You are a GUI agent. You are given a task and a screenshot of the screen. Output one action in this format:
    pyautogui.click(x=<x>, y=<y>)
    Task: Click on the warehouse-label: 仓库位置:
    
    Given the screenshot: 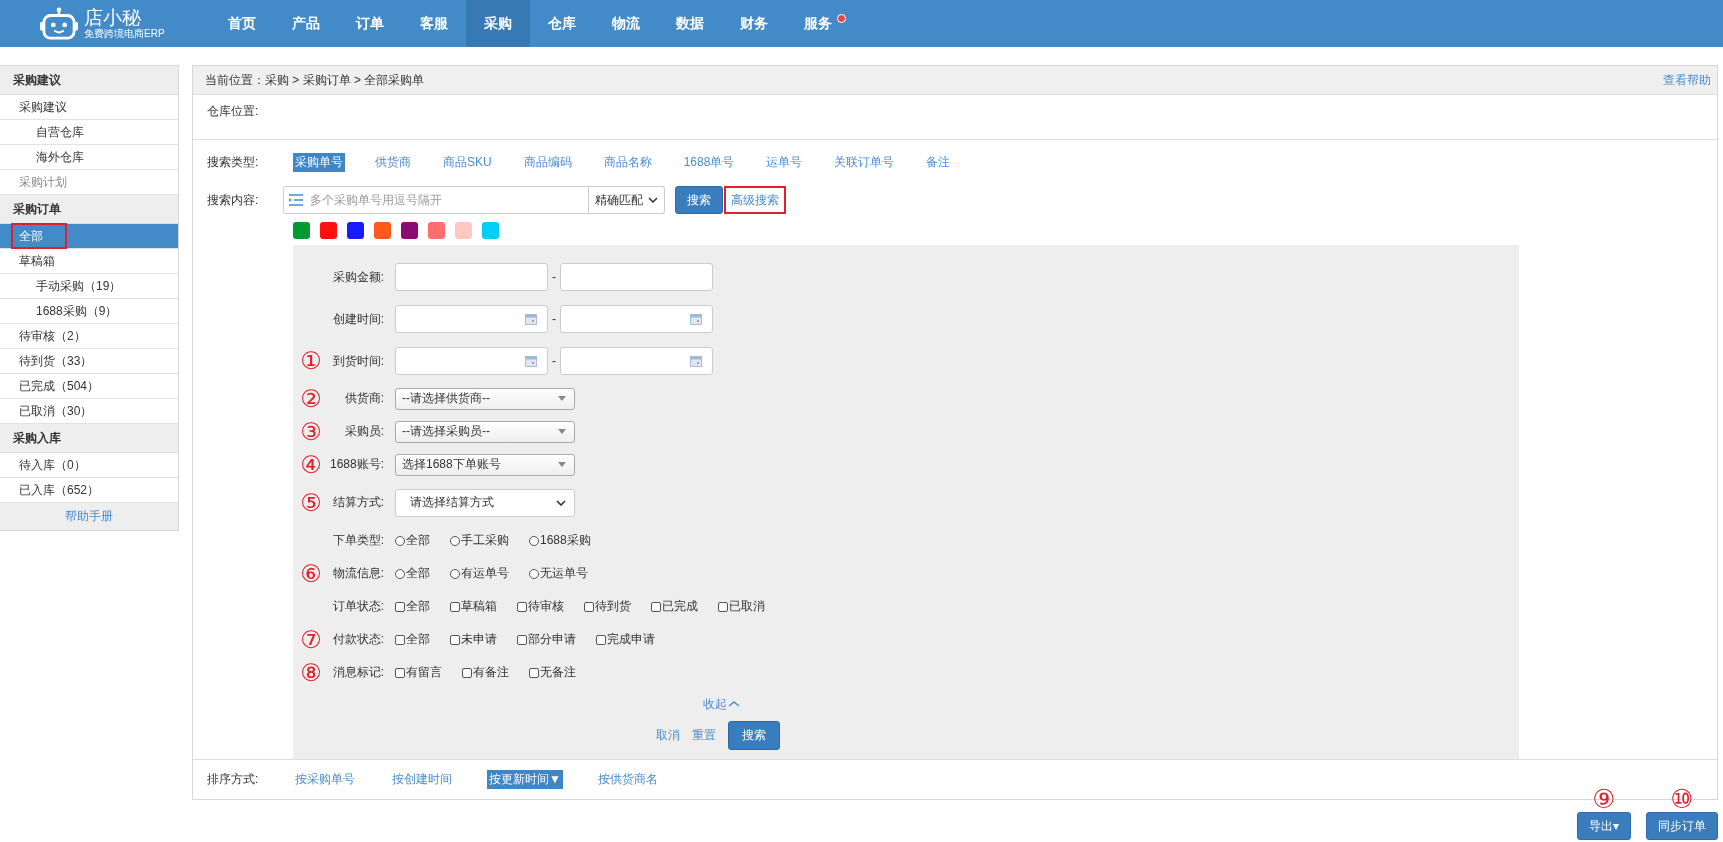 What is the action you would take?
    pyautogui.click(x=233, y=111)
    